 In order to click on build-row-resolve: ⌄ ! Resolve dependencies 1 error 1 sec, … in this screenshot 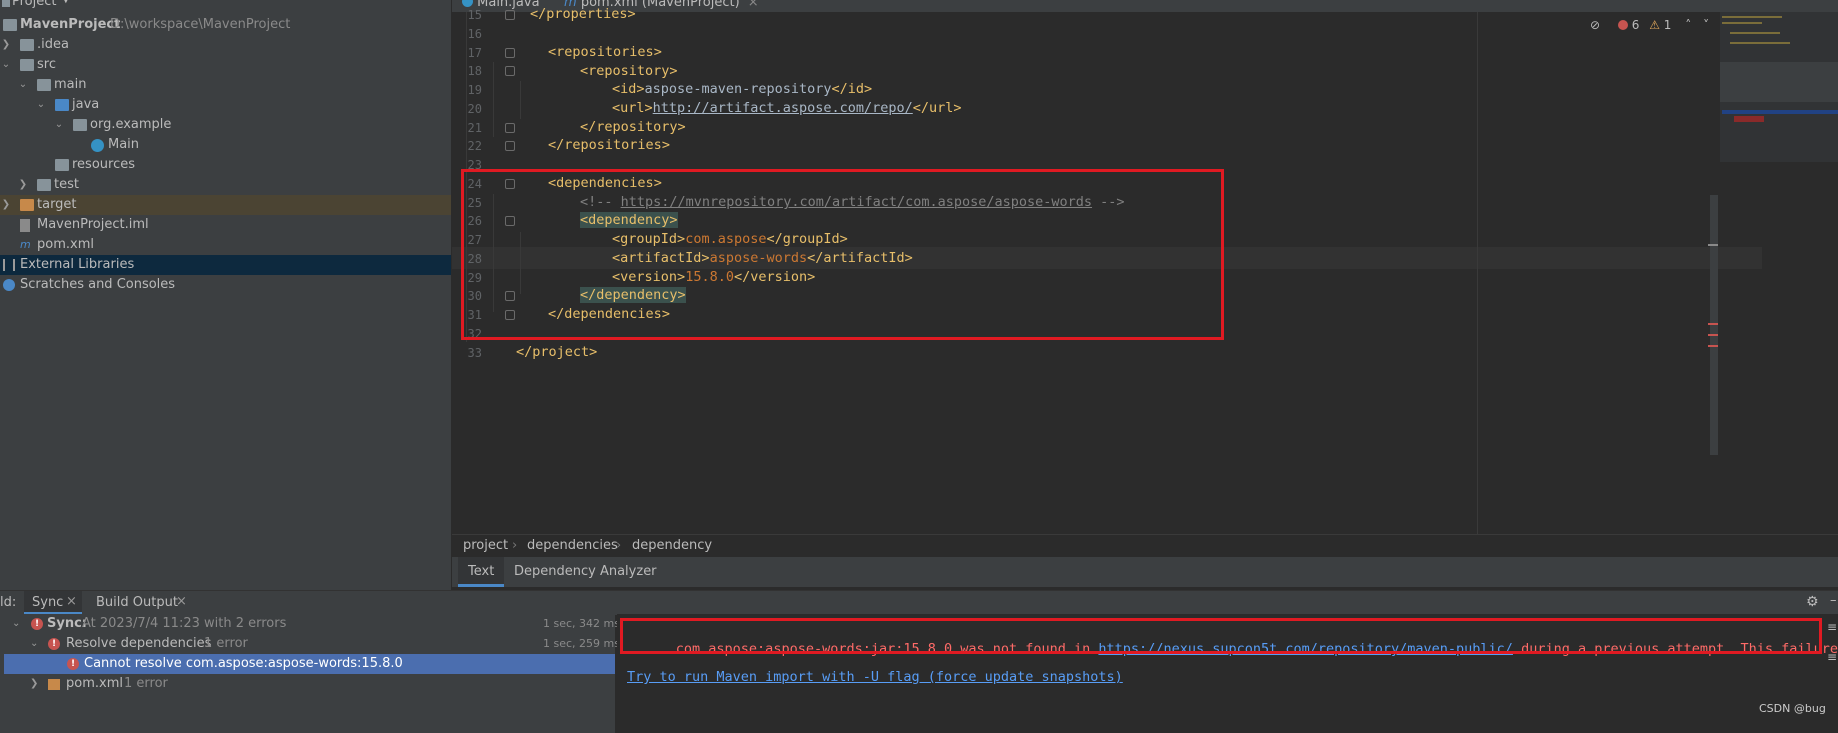, I will do `click(310, 644)`.